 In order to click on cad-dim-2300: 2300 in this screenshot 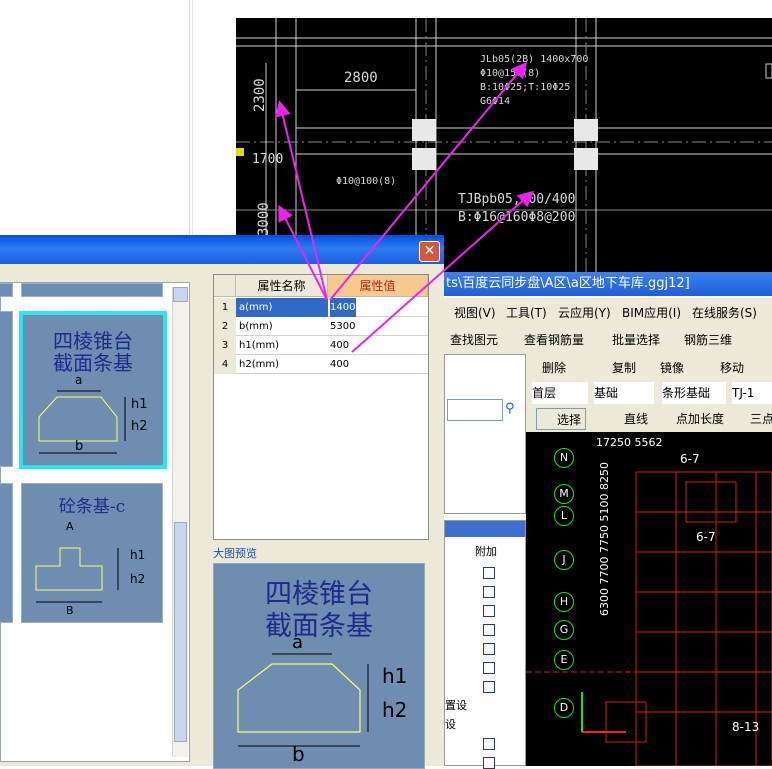, I will do `click(260, 95)`.